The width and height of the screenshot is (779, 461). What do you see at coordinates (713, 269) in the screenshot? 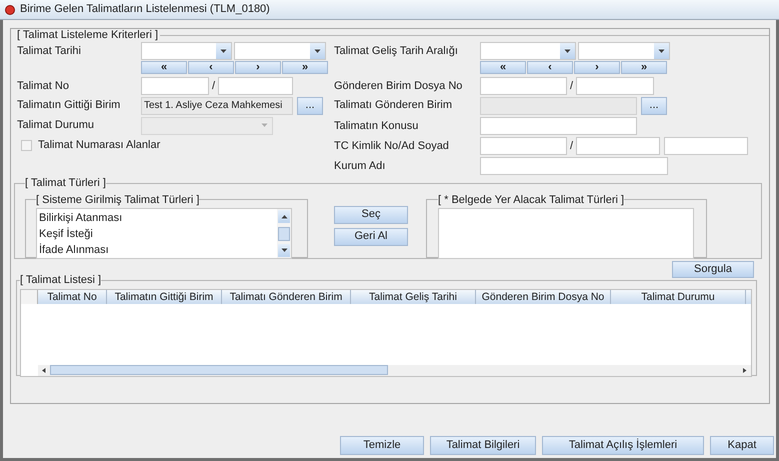
I see `query-button: Sorgula` at bounding box center [713, 269].